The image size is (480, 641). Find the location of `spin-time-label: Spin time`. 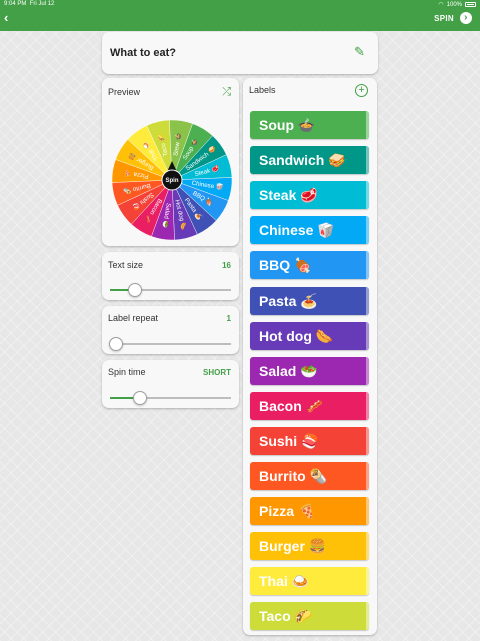

spin-time-label: Spin time is located at coordinates (127, 372).